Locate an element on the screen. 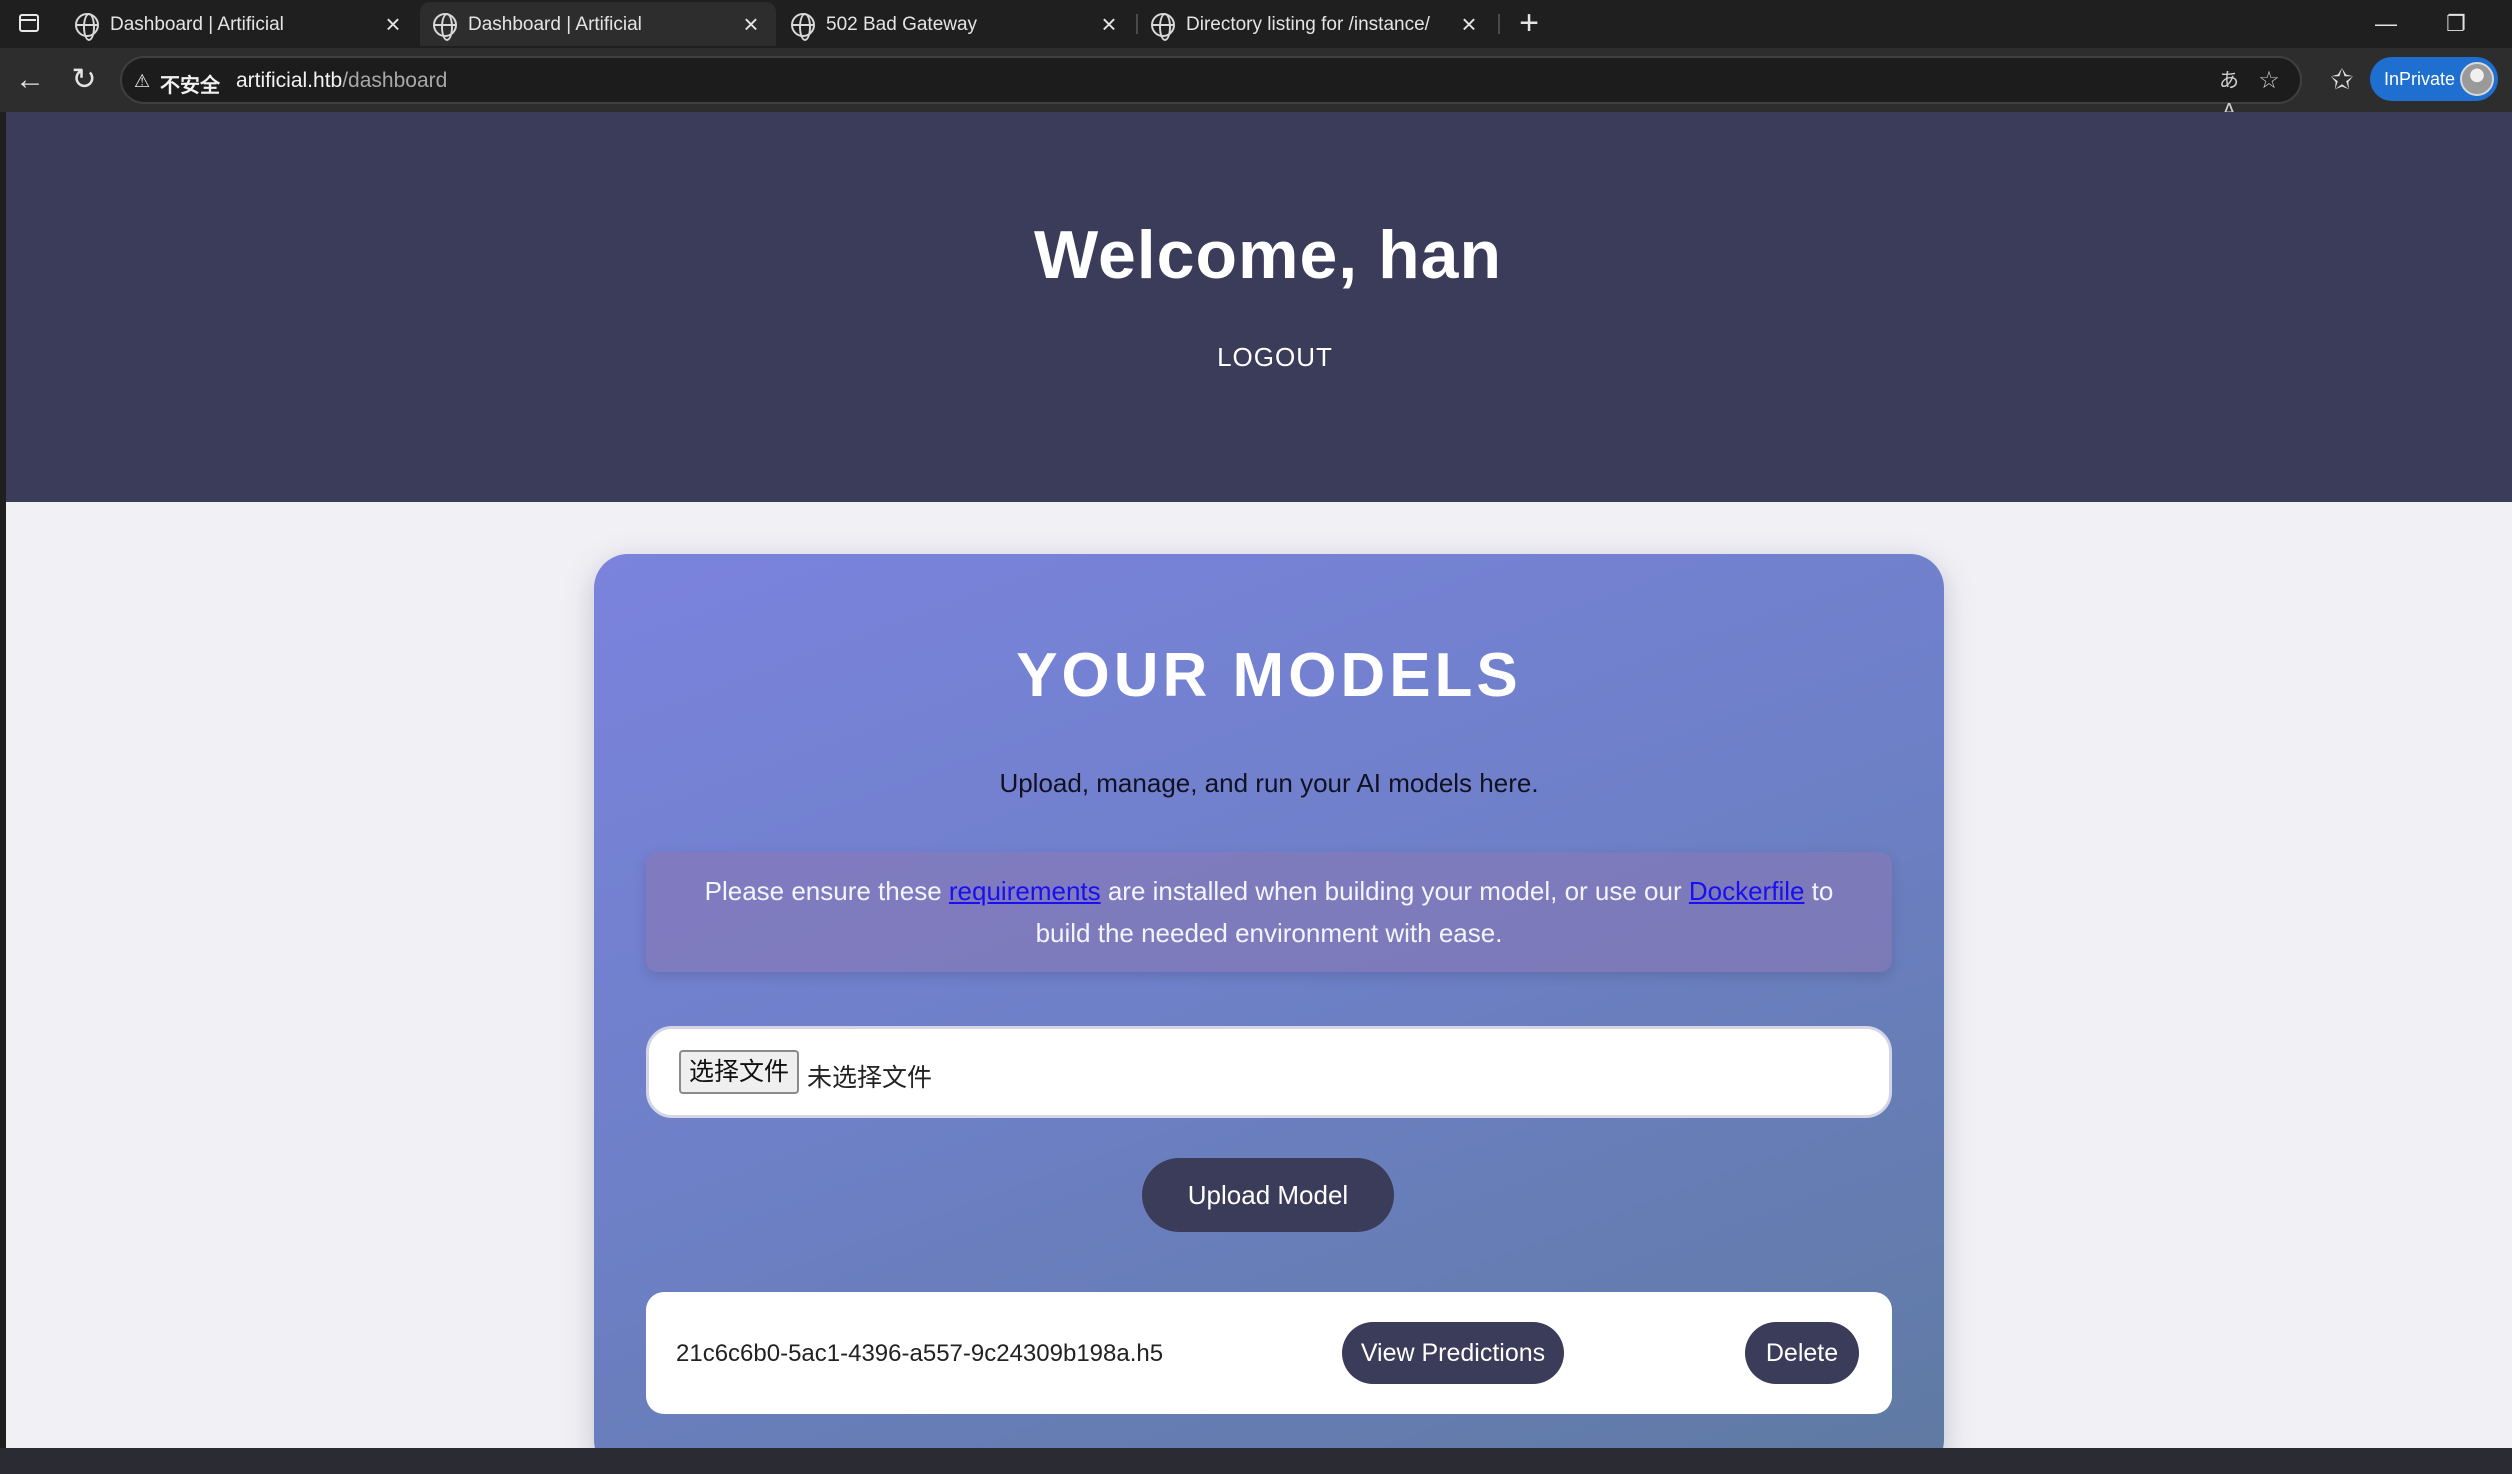  tab-dashboard-1: Dashboard | Artificial × is located at coordinates (240, 24).